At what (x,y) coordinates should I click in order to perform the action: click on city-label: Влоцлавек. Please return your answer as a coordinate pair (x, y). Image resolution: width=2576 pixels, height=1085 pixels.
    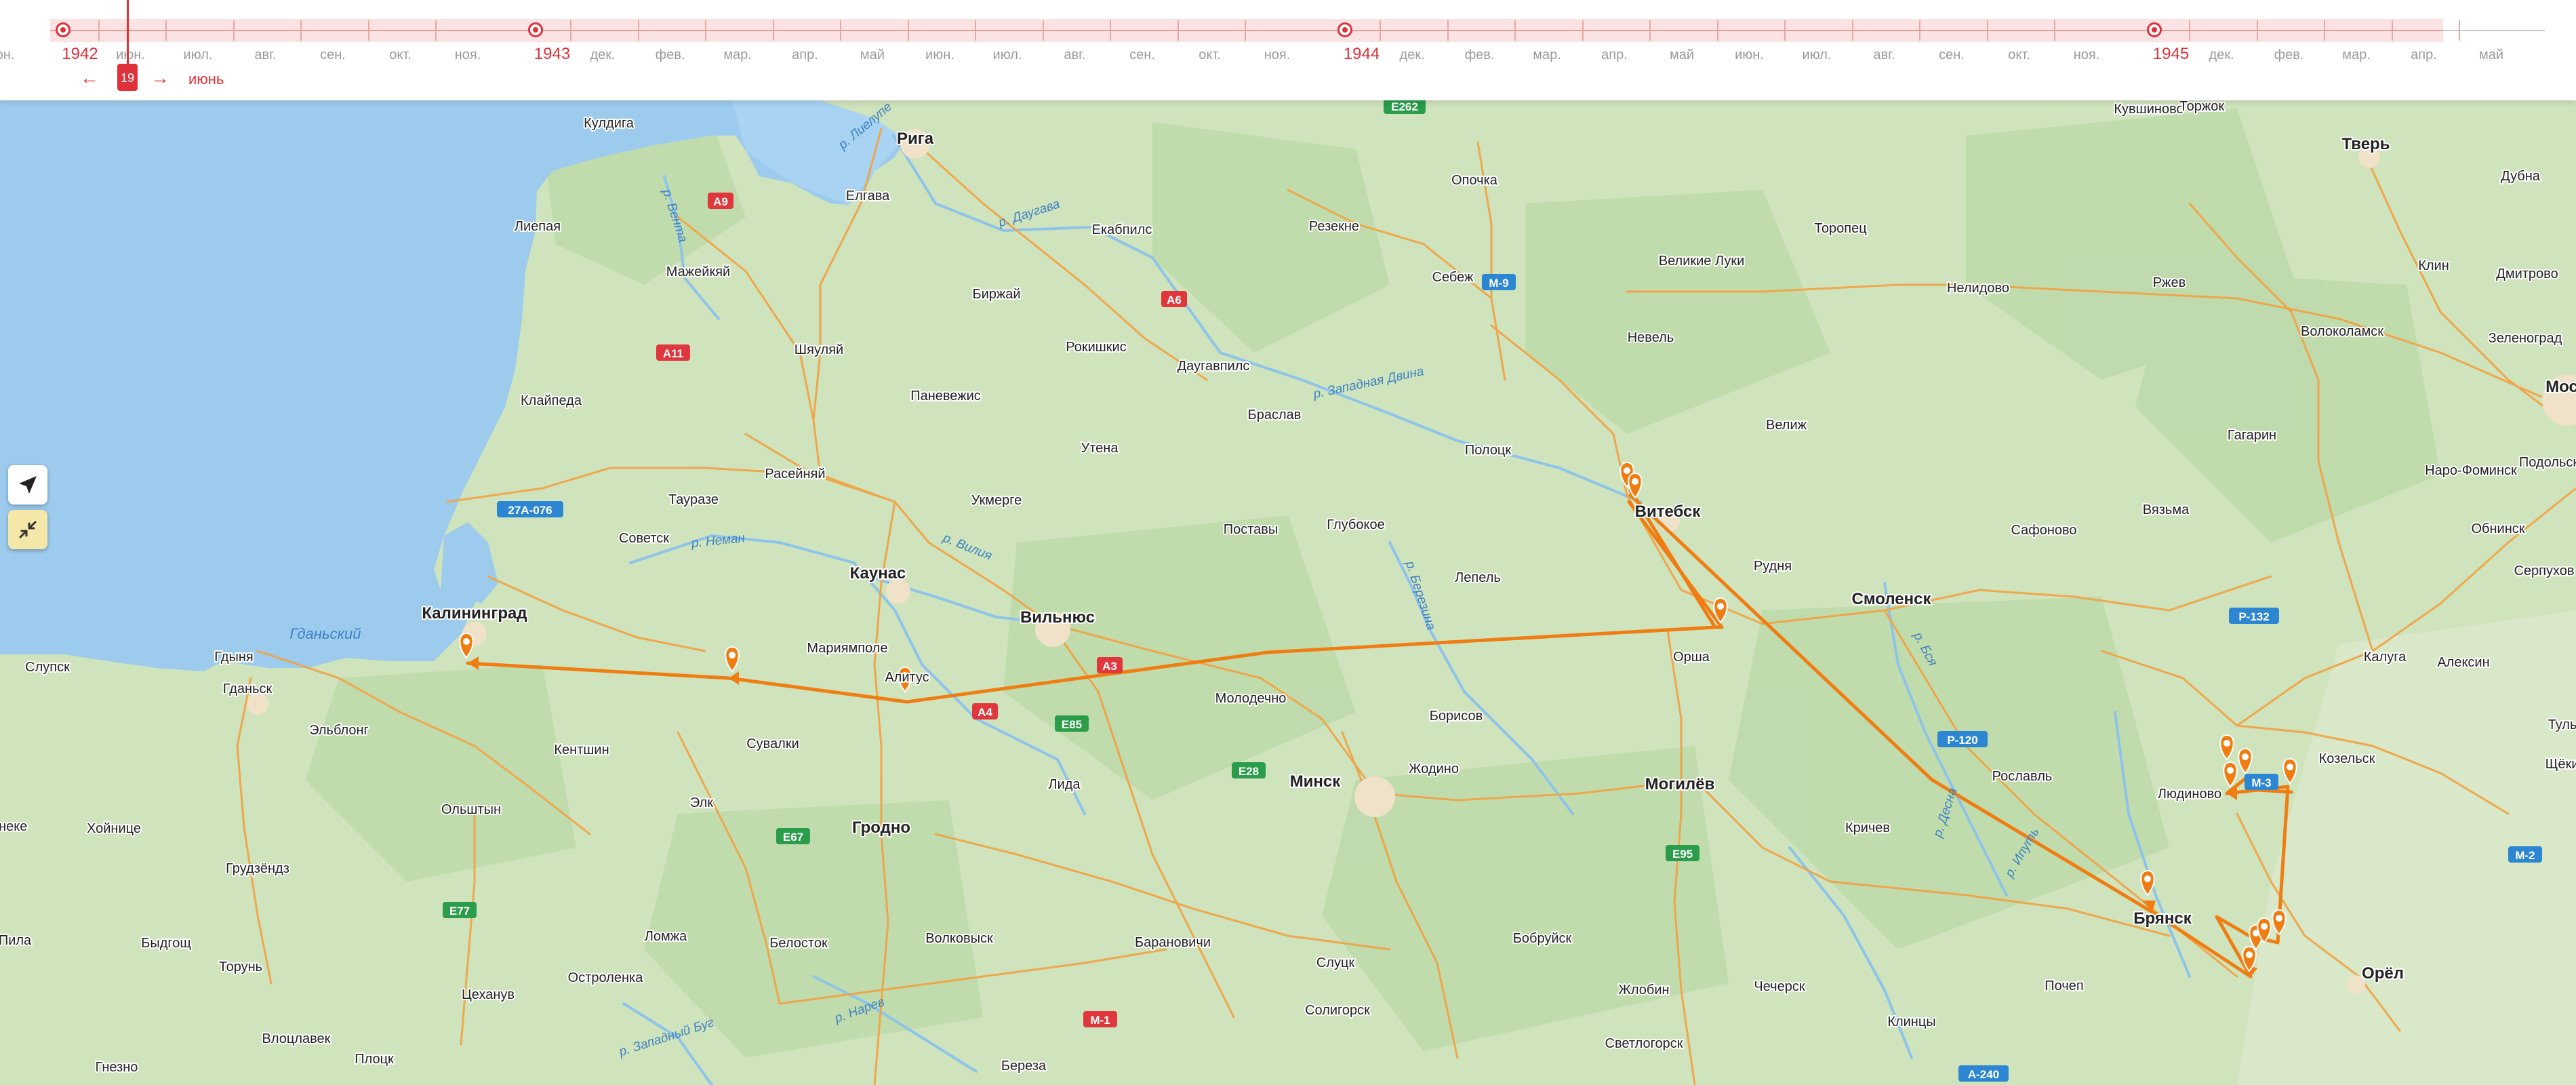
    Looking at the image, I should click on (296, 1038).